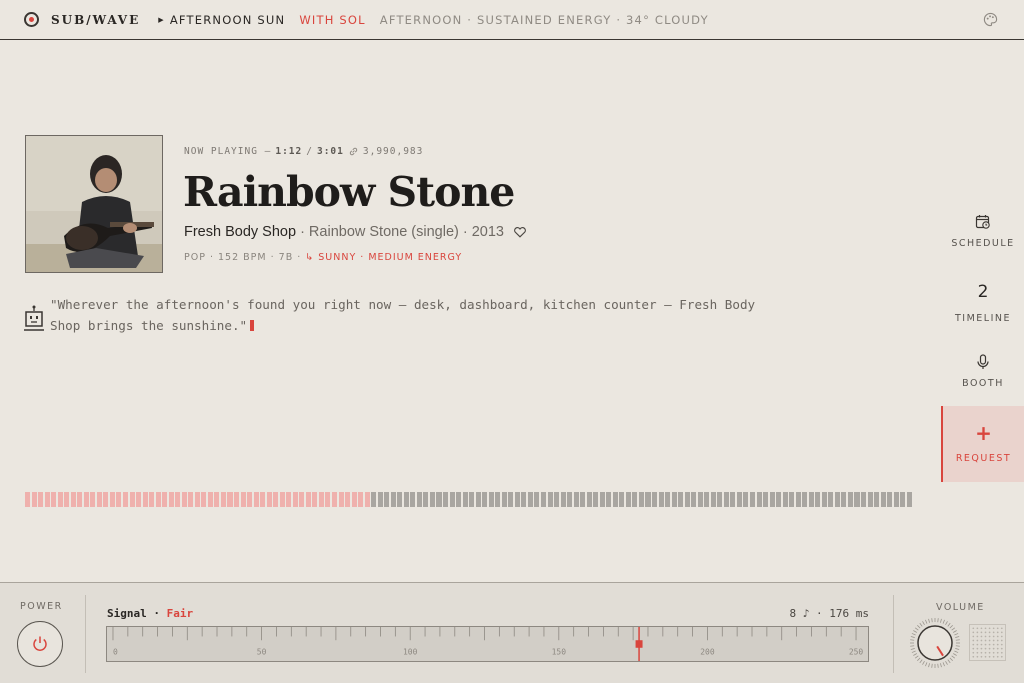 The width and height of the screenshot is (1024, 683). What do you see at coordinates (983, 303) in the screenshot?
I see `rail-timeline: 2 TIMELINE` at bounding box center [983, 303].